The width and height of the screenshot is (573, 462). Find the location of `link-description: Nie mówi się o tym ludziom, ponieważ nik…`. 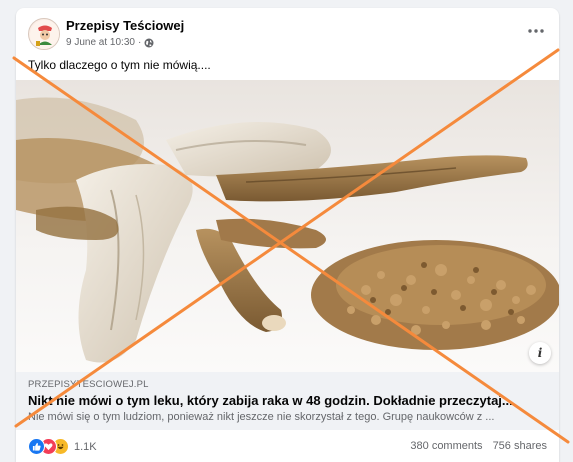

link-description: Nie mówi się o tym ludziom, ponieważ nik… is located at coordinates (261, 417).